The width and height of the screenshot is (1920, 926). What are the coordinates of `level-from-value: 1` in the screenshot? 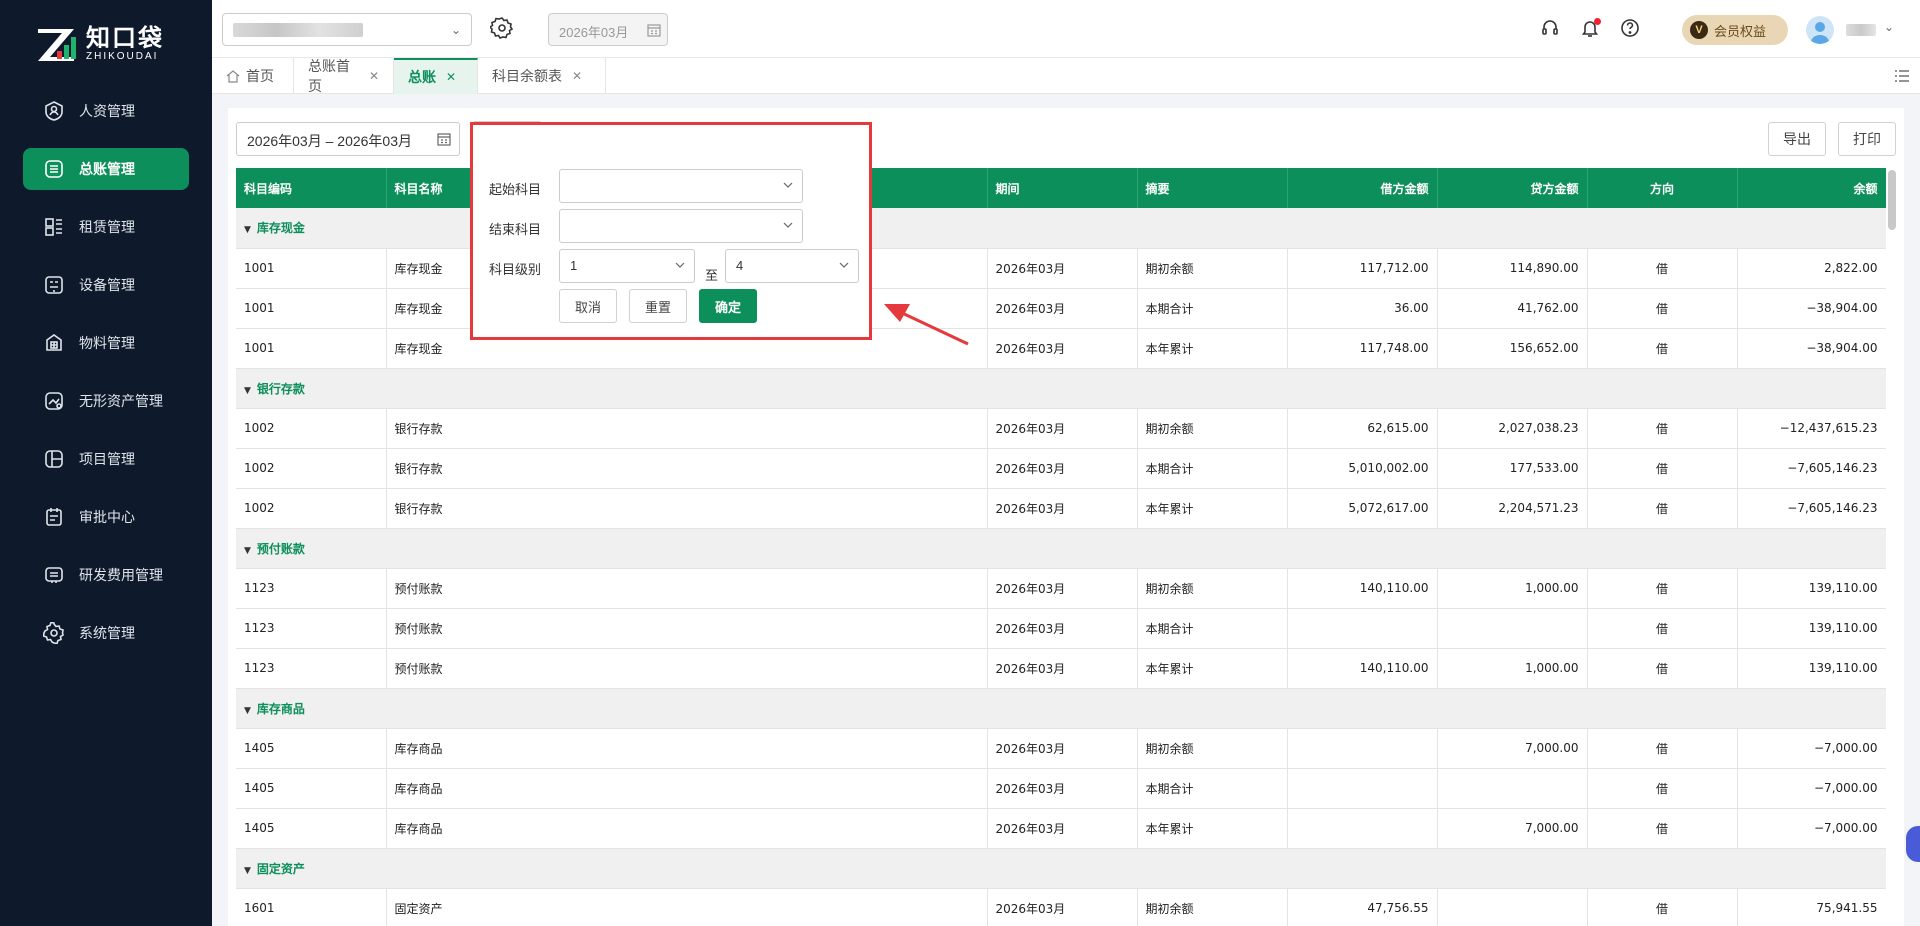 It's located at (574, 265).